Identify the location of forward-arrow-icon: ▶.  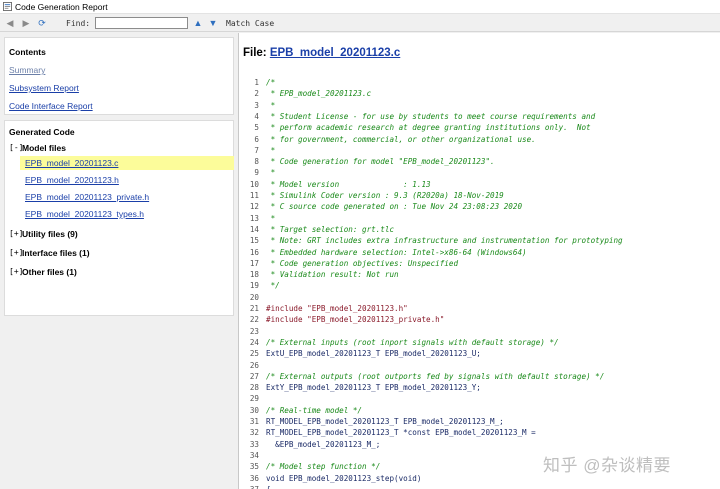
(26, 23).